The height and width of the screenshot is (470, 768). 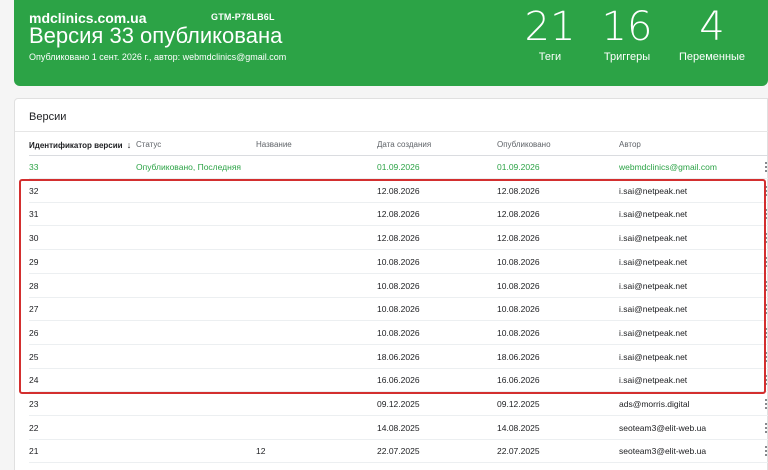 What do you see at coordinates (76, 145) in the screenshot?
I see `column-header-id-label: Идентификатор версии` at bounding box center [76, 145].